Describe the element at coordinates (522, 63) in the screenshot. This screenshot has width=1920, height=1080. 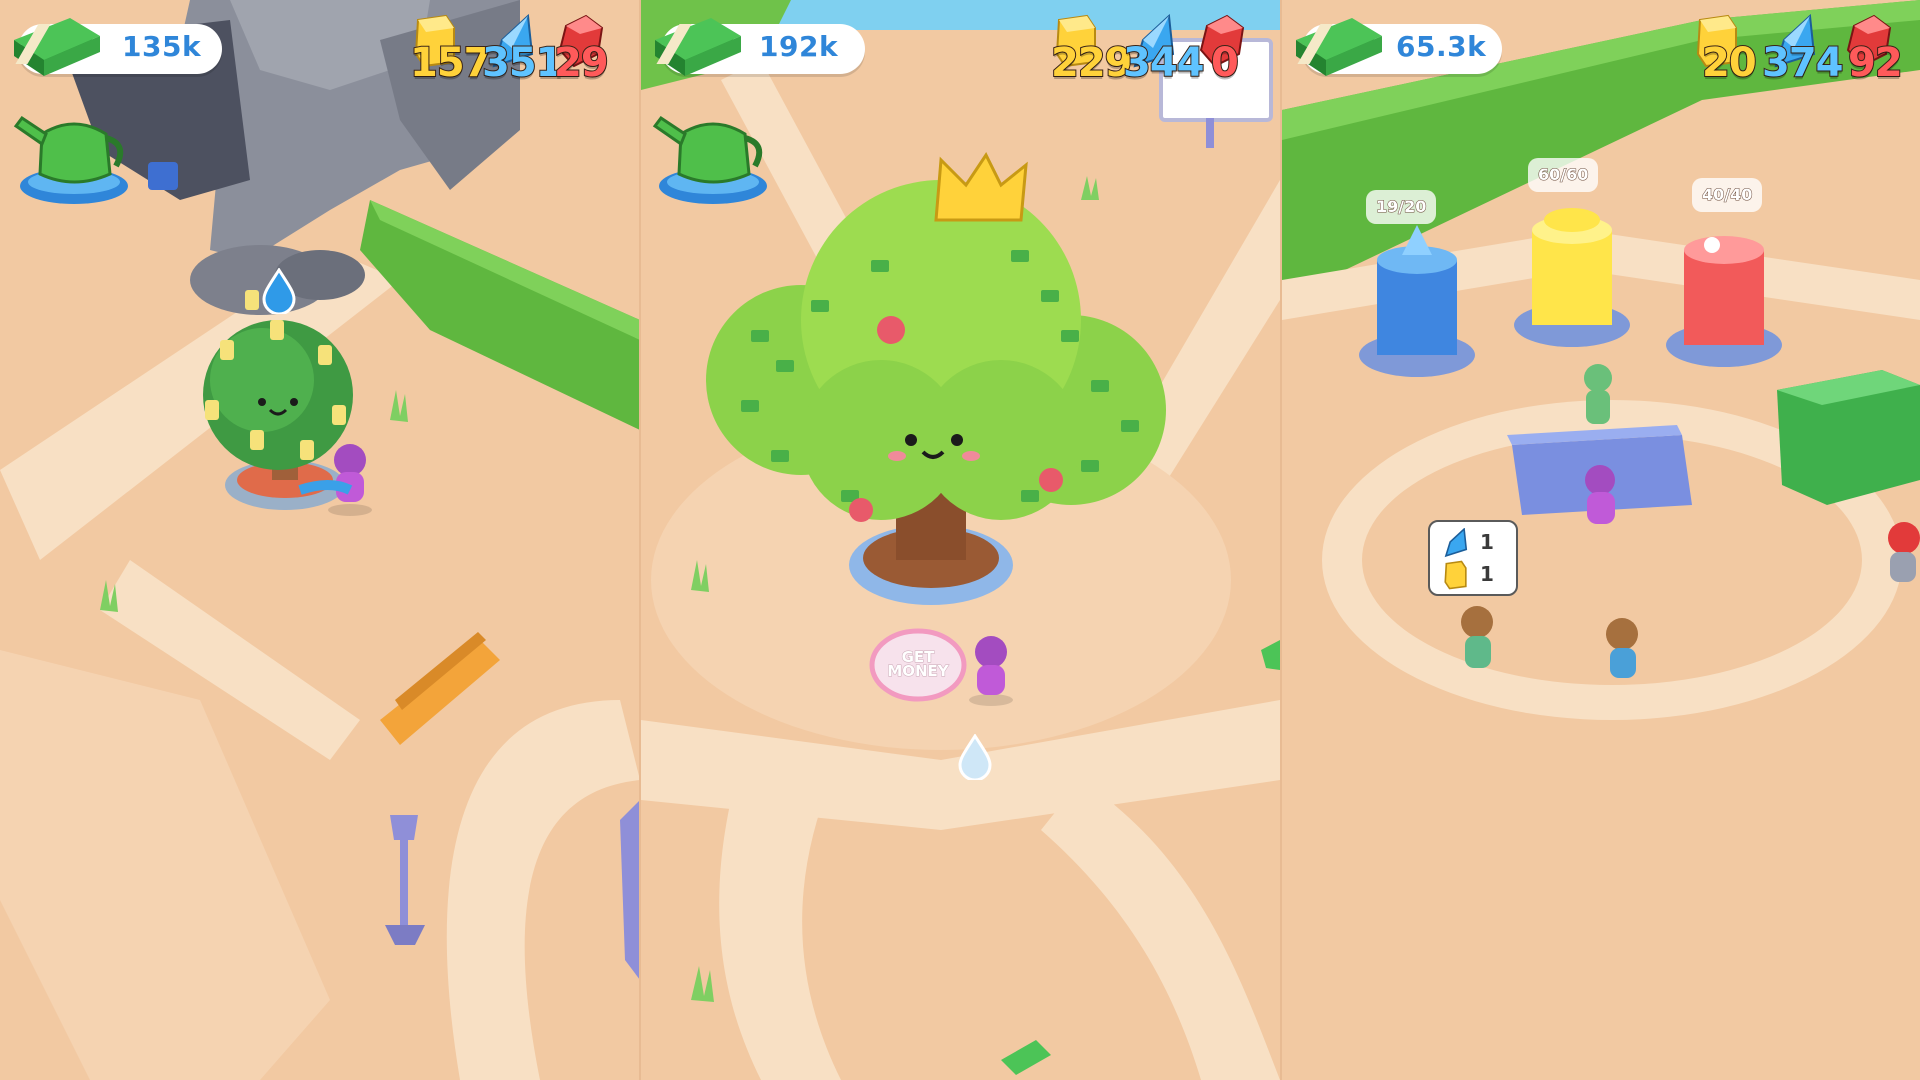
I see `crystal-count: 351` at that location.